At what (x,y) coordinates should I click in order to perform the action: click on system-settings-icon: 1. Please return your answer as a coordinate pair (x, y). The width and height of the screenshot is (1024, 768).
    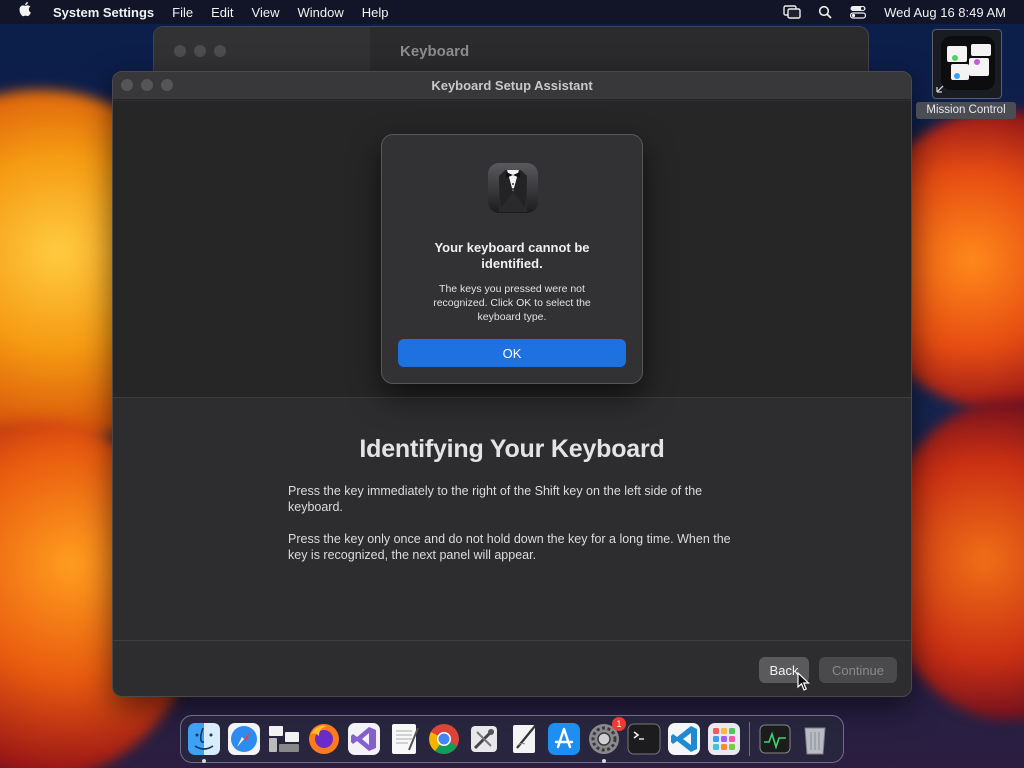
    Looking at the image, I should click on (606, 740).